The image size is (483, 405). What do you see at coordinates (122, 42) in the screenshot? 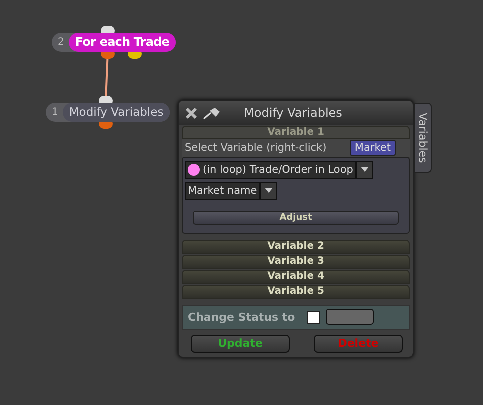
I see `node-label: For each Trade` at bounding box center [122, 42].